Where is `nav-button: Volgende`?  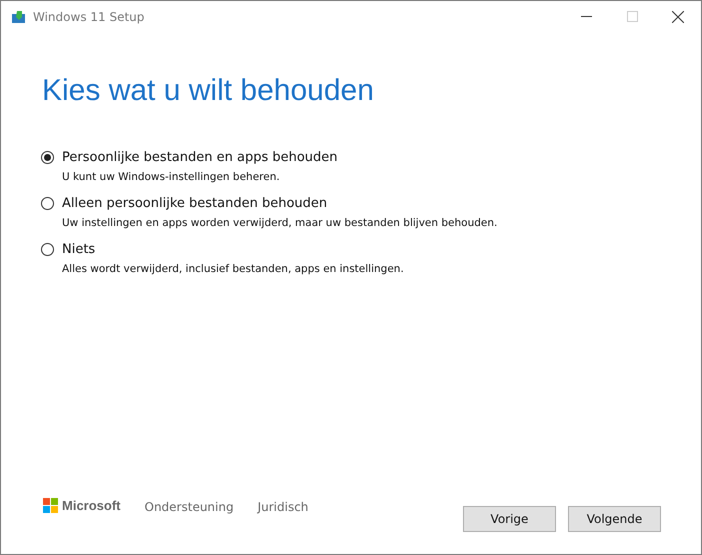 nav-button: Volgende is located at coordinates (614, 519).